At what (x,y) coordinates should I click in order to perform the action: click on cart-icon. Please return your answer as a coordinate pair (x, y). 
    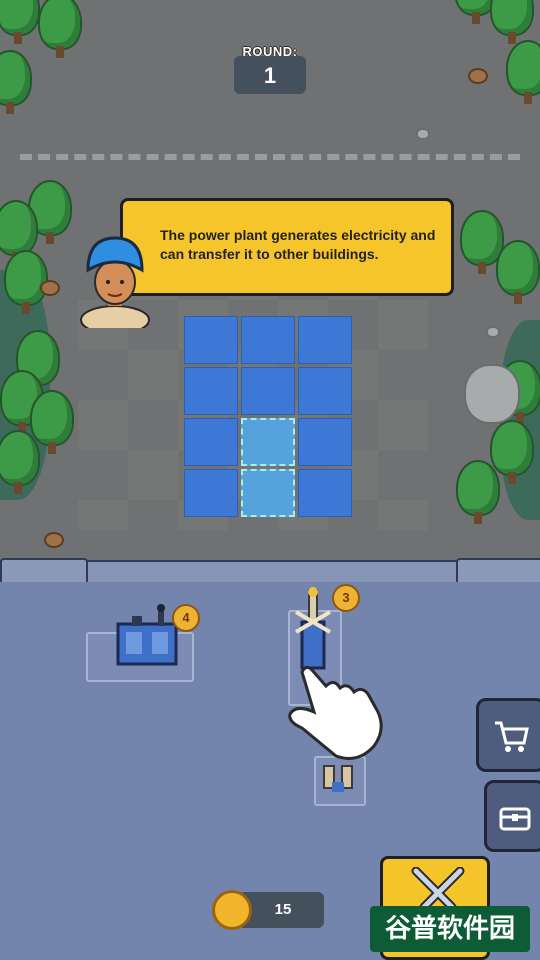
    Looking at the image, I should click on (512, 736).